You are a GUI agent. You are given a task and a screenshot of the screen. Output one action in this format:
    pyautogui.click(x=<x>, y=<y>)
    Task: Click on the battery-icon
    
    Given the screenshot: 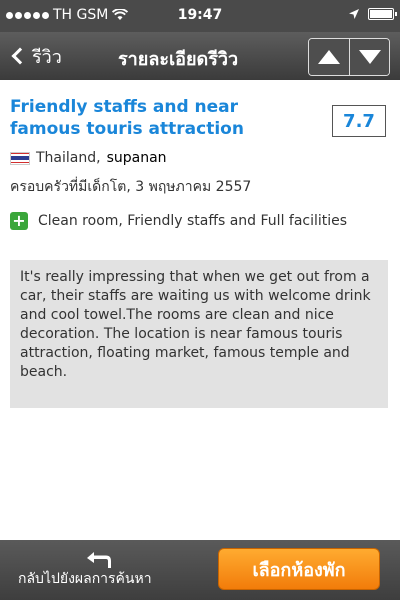 What is the action you would take?
    pyautogui.click(x=382, y=14)
    